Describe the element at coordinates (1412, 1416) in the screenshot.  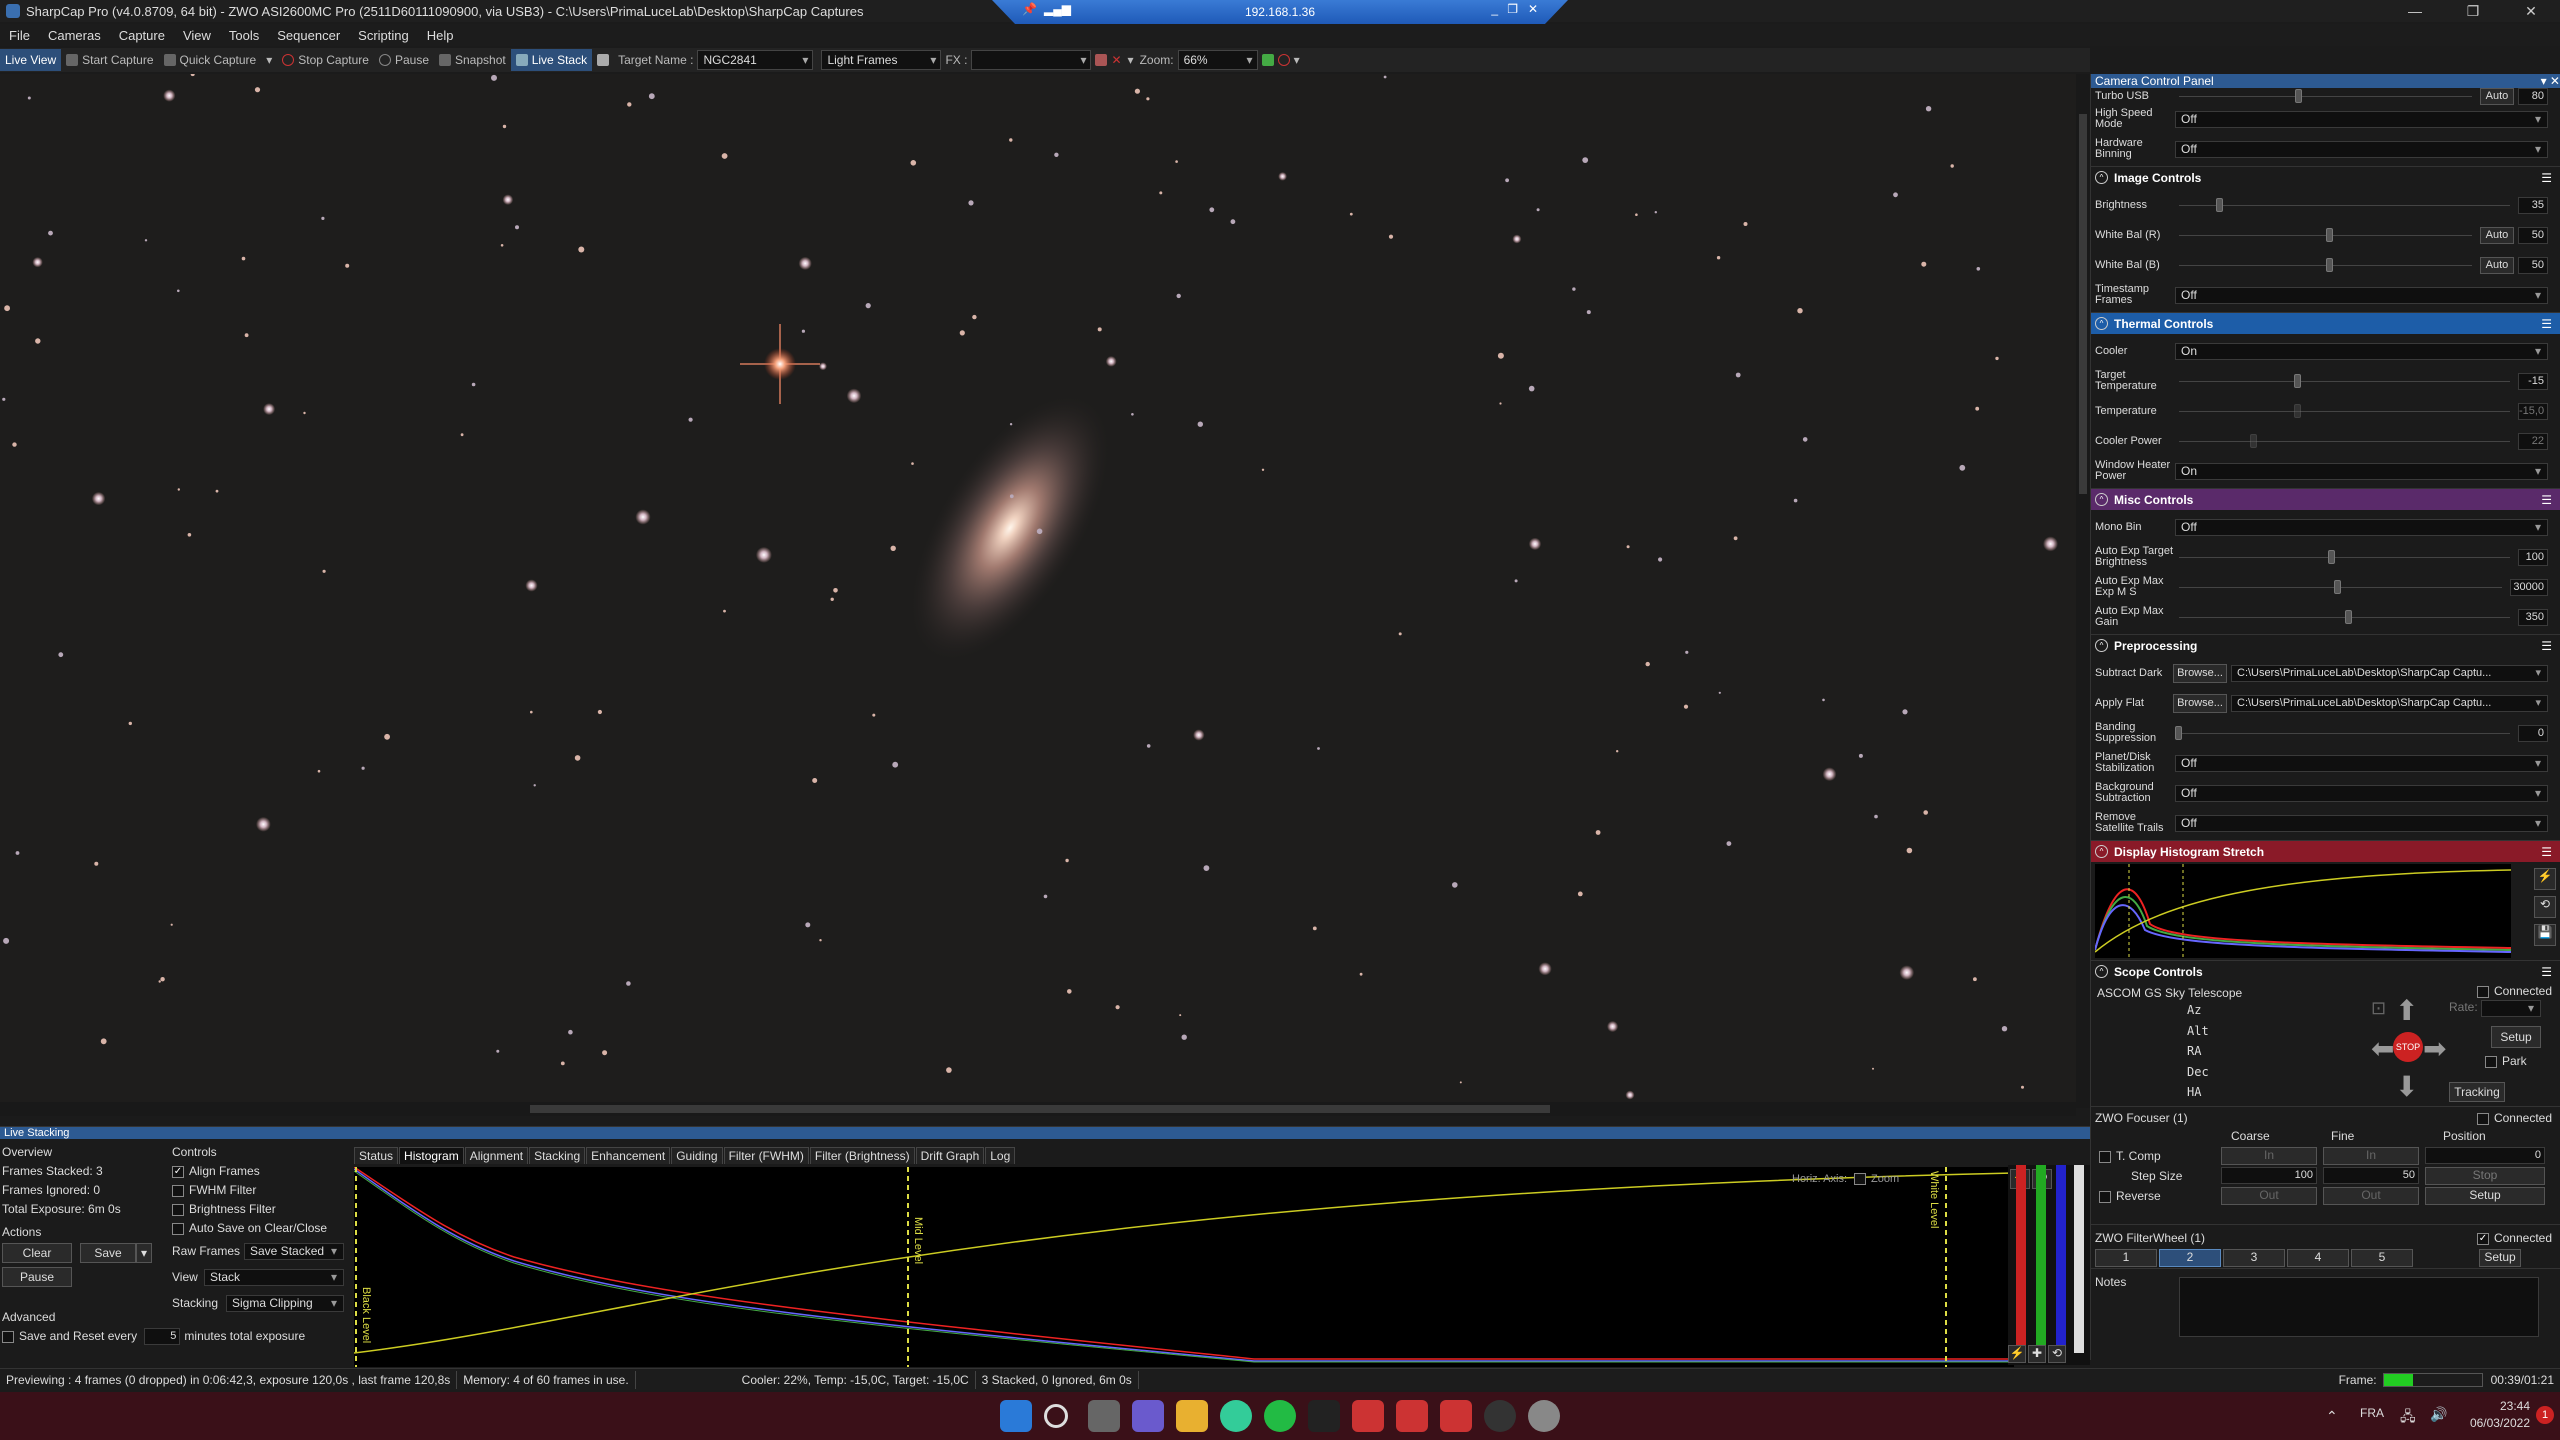
I see `app-red-2-icon` at that location.